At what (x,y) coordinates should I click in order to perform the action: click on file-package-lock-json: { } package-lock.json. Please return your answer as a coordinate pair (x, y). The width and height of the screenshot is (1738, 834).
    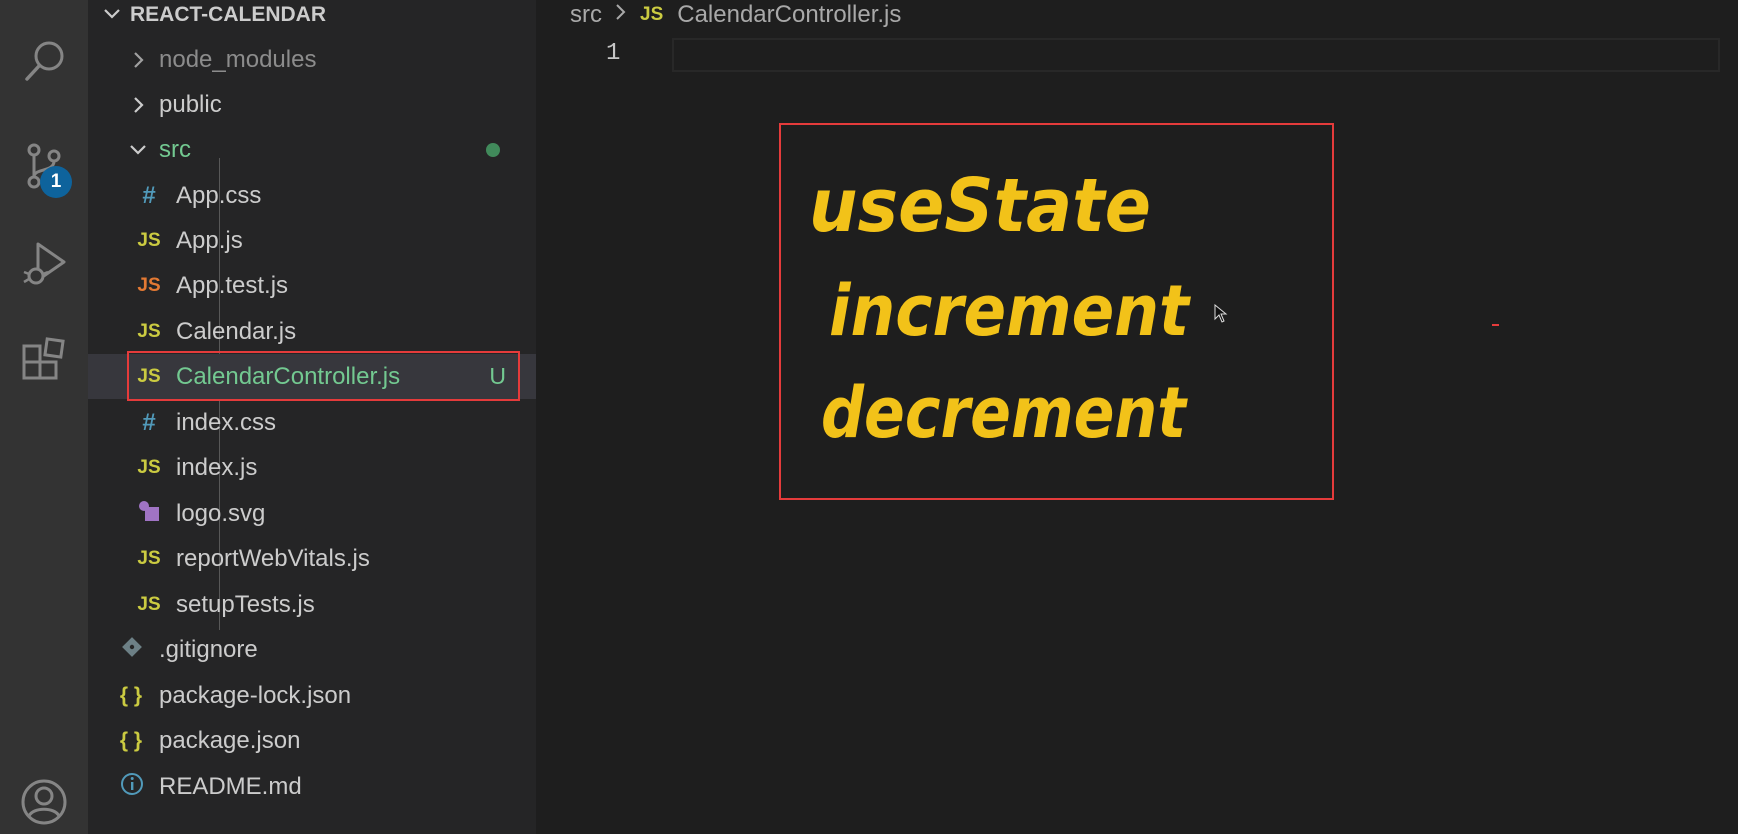
    Looking at the image, I should click on (312, 695).